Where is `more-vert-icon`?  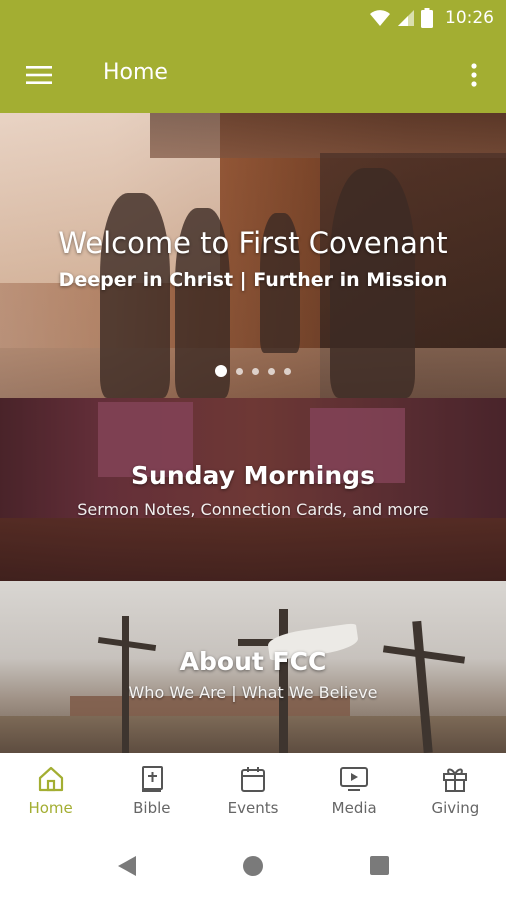
more-vert-icon is located at coordinates (474, 75).